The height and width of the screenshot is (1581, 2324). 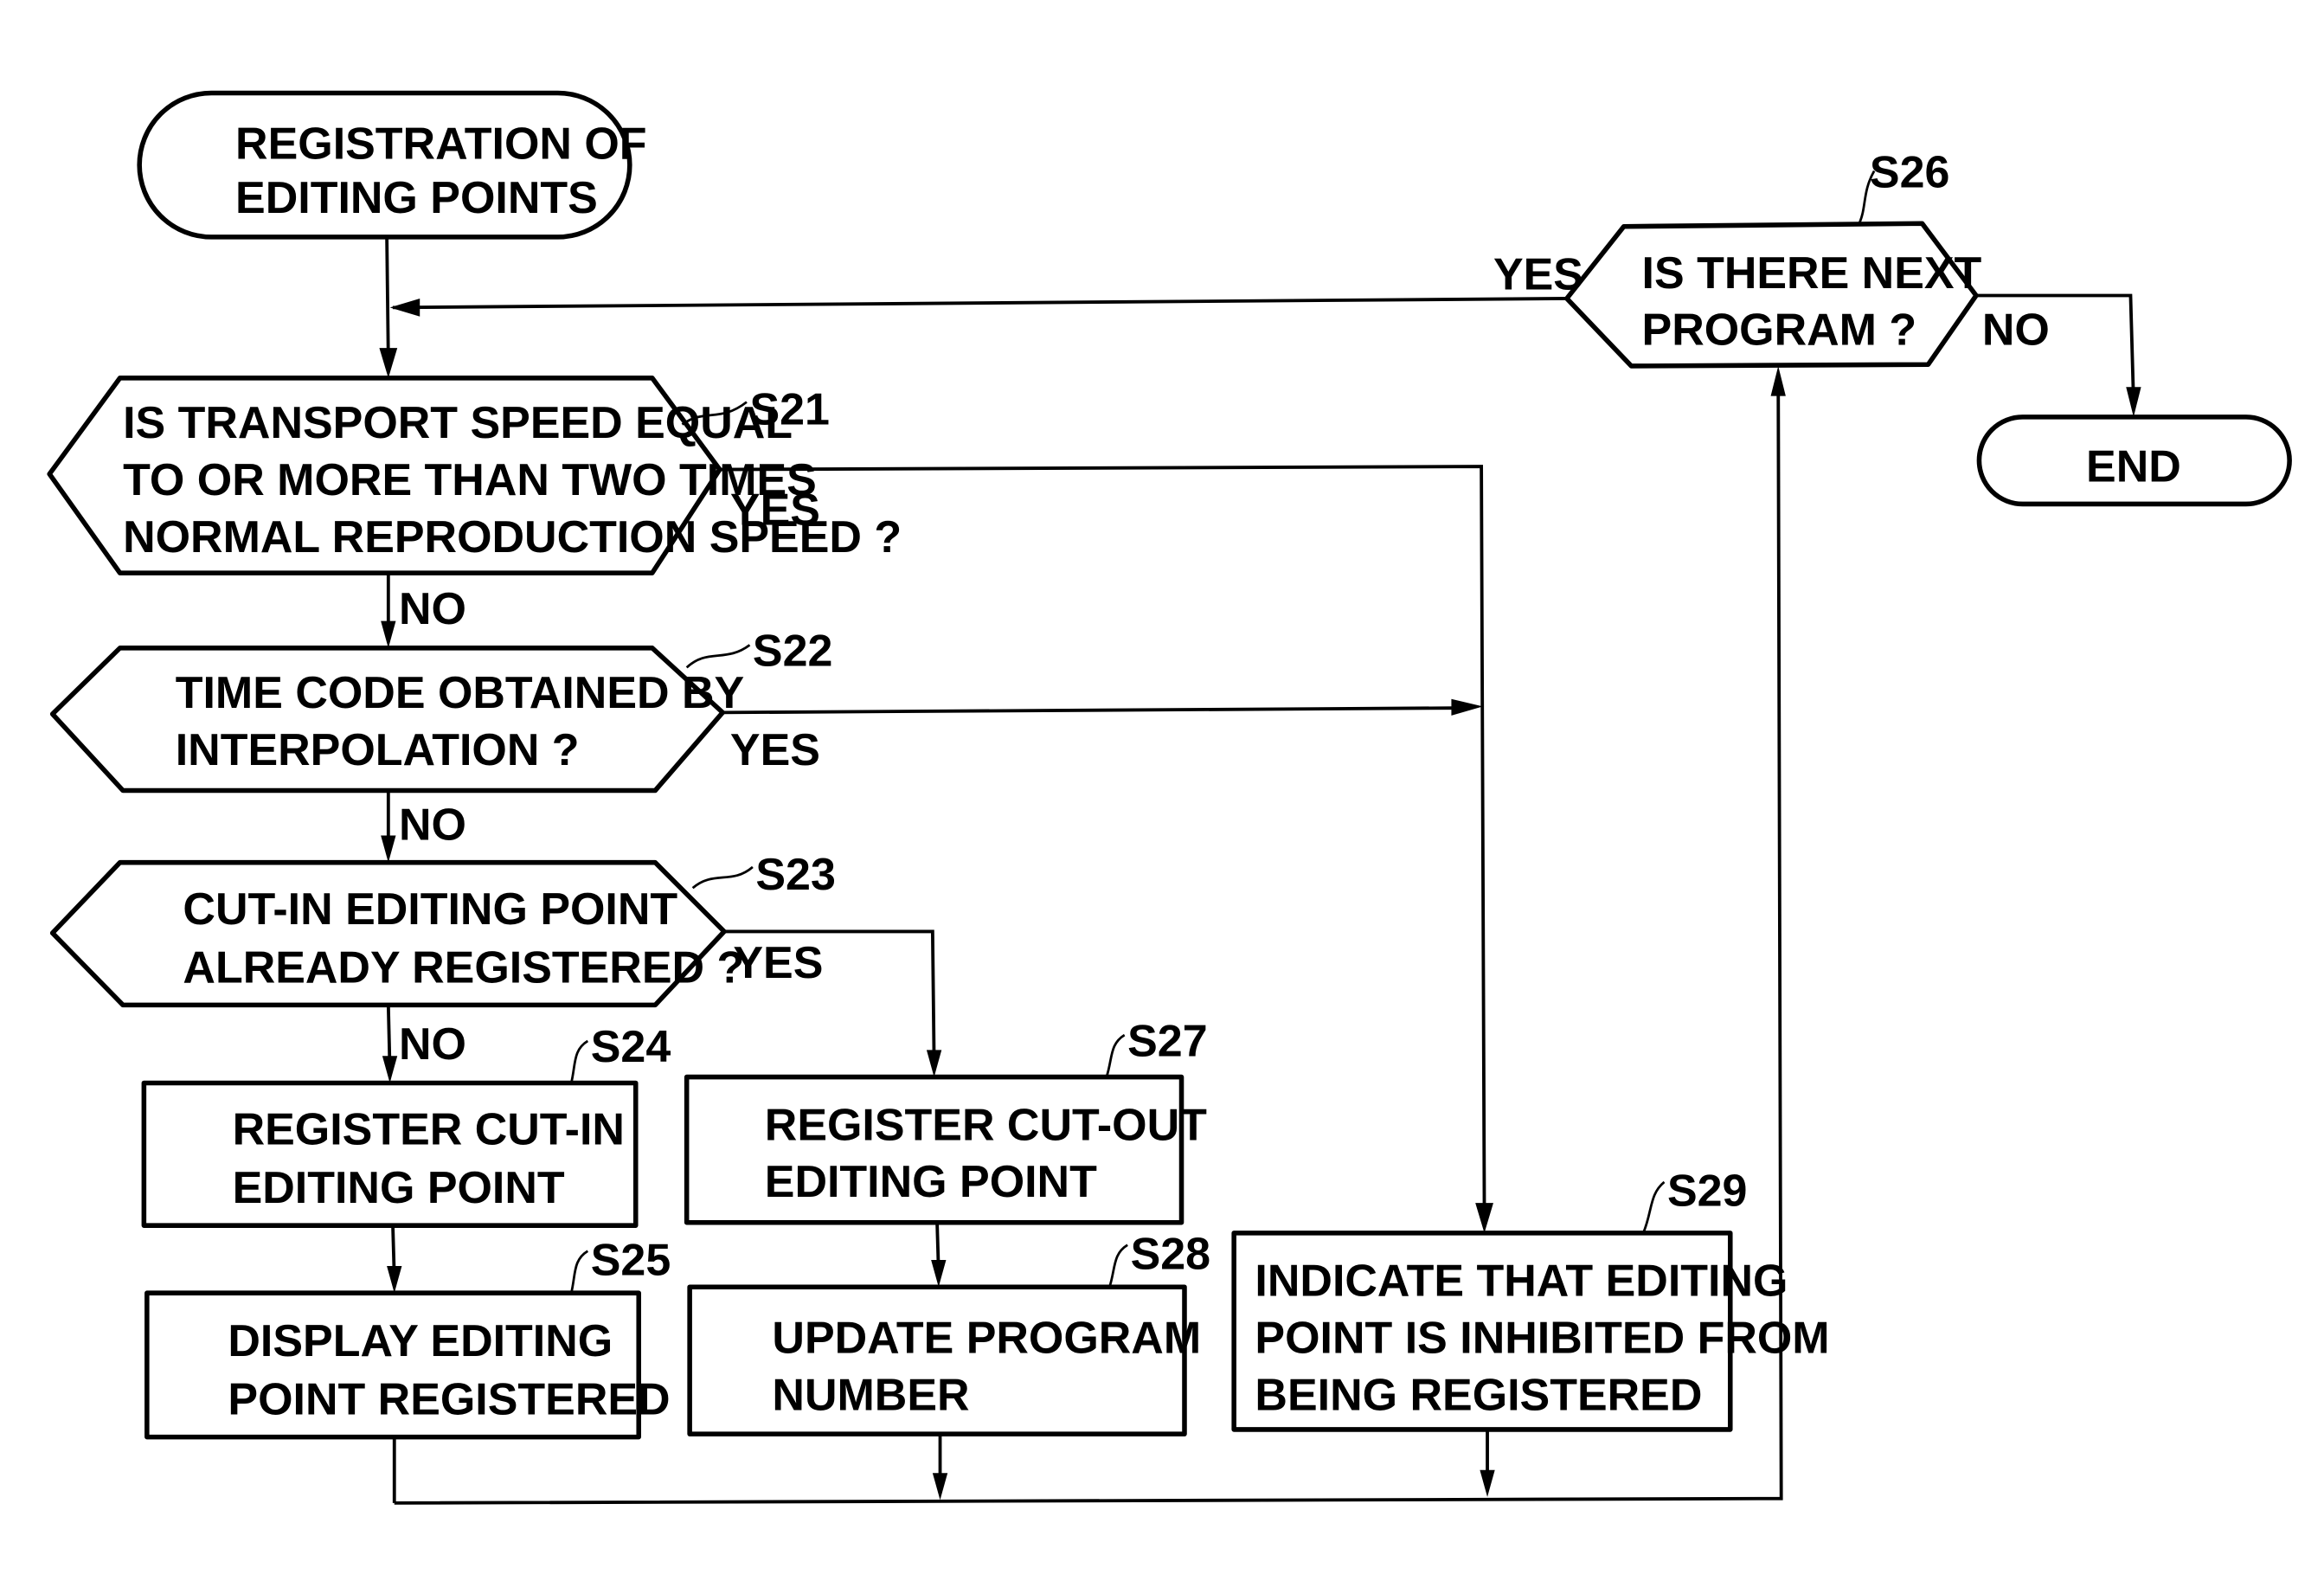 What do you see at coordinates (1812, 273) in the screenshot?
I see `s26-text-line-1: IS THERE NEXT` at bounding box center [1812, 273].